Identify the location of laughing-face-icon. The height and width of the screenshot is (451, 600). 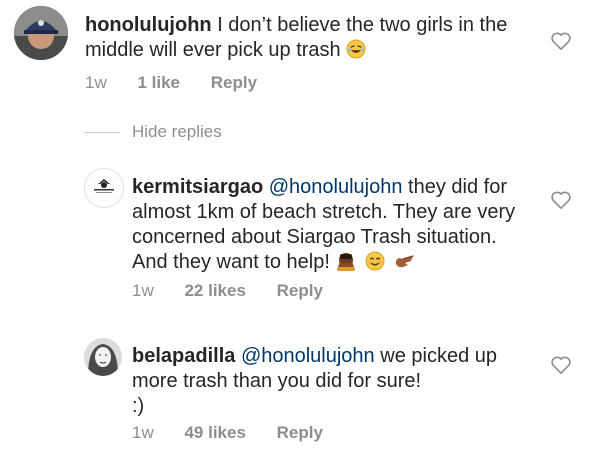
(356, 52).